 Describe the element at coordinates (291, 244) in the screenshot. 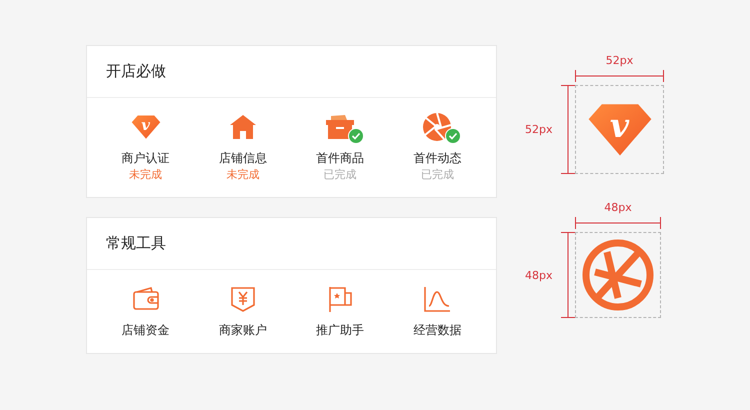

I see `card-title: 常规工具` at that location.